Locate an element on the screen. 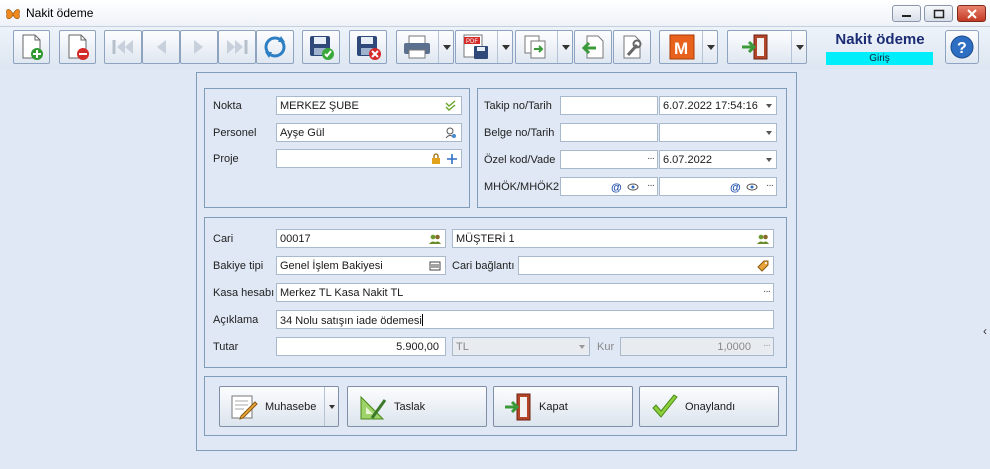 Image resolution: width=990 pixels, height=469 pixels. minimize-icon is located at coordinates (906, 16).